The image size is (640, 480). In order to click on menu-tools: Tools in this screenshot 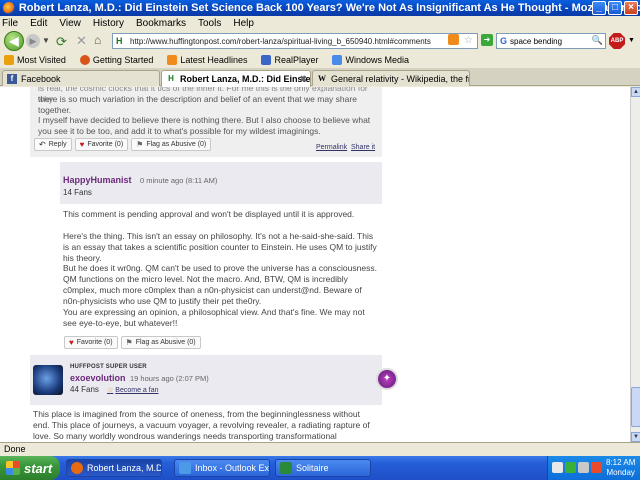, I will do `click(209, 23)`.